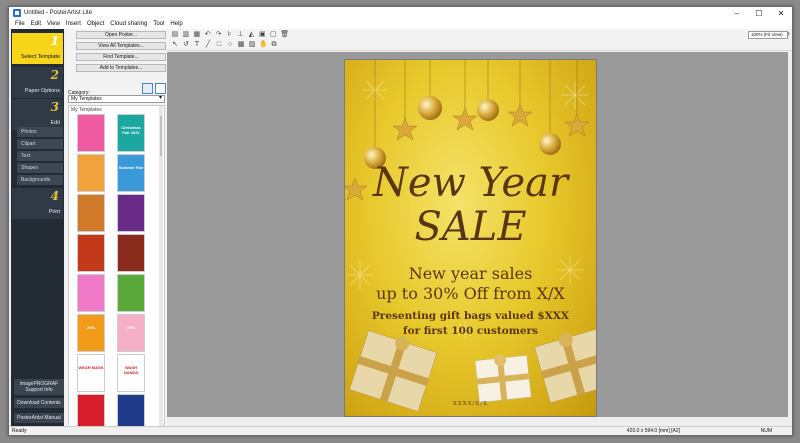  What do you see at coordinates (186, 35) in the screenshot?
I see `open-icon: ▥` at bounding box center [186, 35].